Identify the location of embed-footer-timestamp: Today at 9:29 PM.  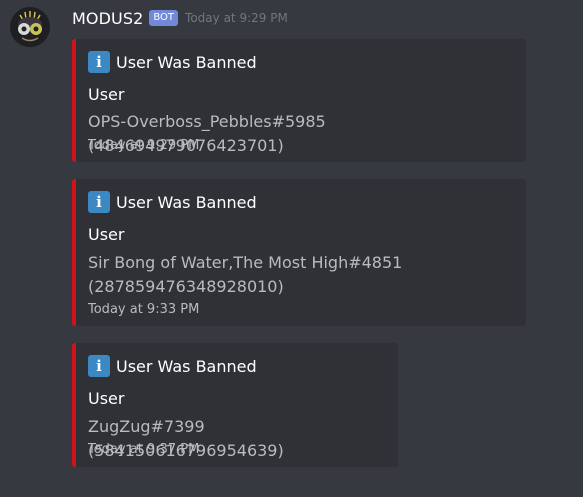
(144, 145).